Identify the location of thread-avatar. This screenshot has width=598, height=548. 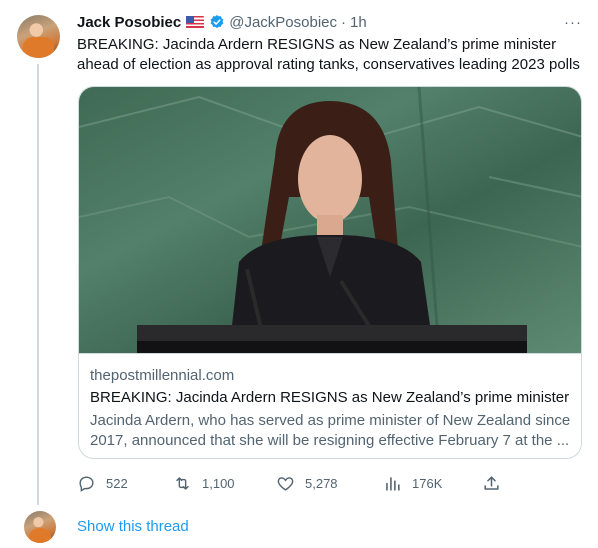
(40, 527).